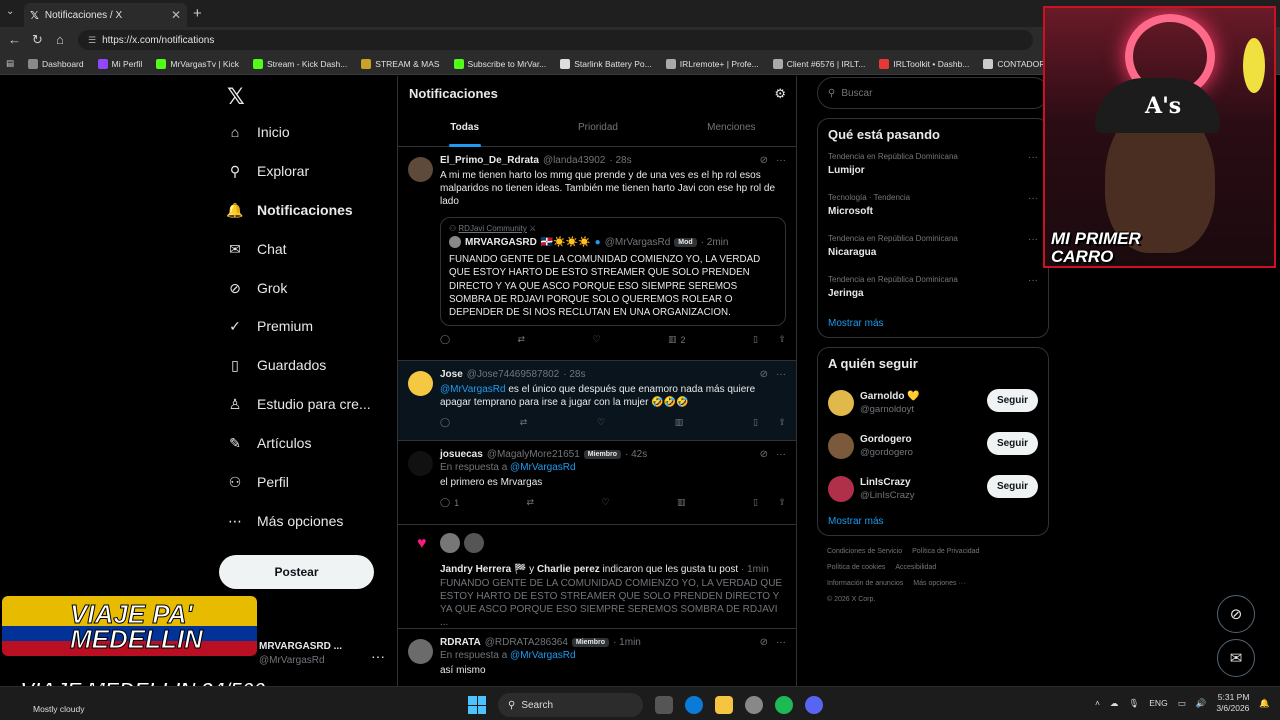  What do you see at coordinates (1182, 703) in the screenshot?
I see `network-icon: ▭` at bounding box center [1182, 703].